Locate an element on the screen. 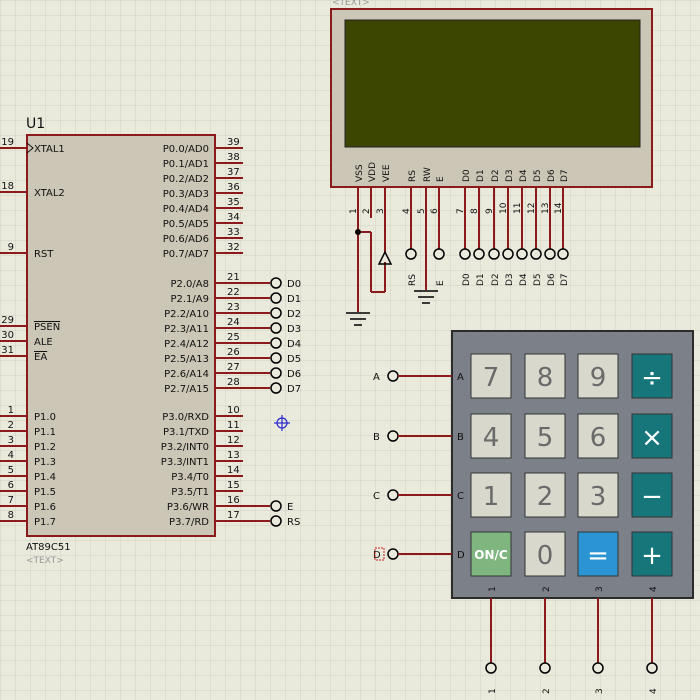 Image resolution: width=700 pixels, height=700 pixels. mcu-pin-number: 16 is located at coordinates (233, 500).